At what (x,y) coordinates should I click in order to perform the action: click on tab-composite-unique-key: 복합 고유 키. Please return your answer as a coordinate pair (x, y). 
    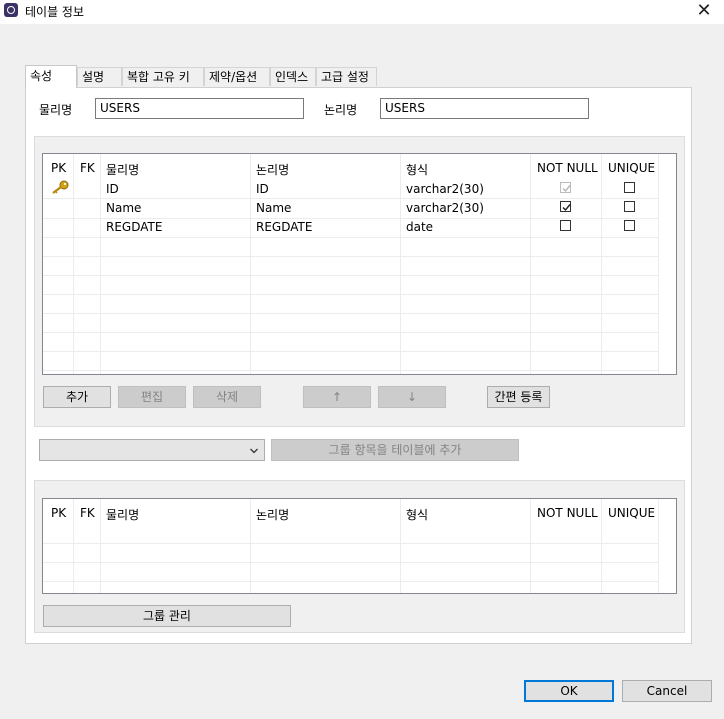
    Looking at the image, I should click on (163, 76).